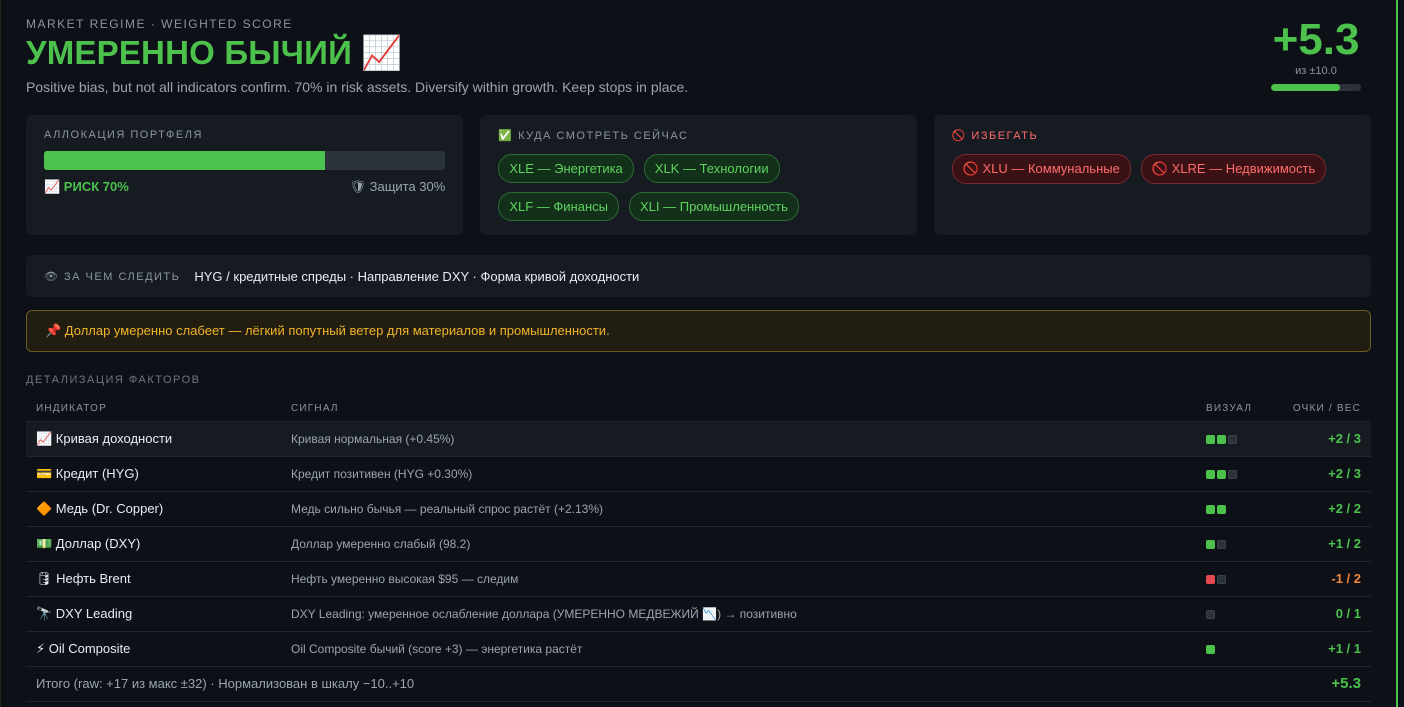 This screenshot has width=1404, height=707. What do you see at coordinates (1041, 169) in the screenshot?
I see `avoid-chip-xlu: 🚫 XLU — Коммунальные` at bounding box center [1041, 169].